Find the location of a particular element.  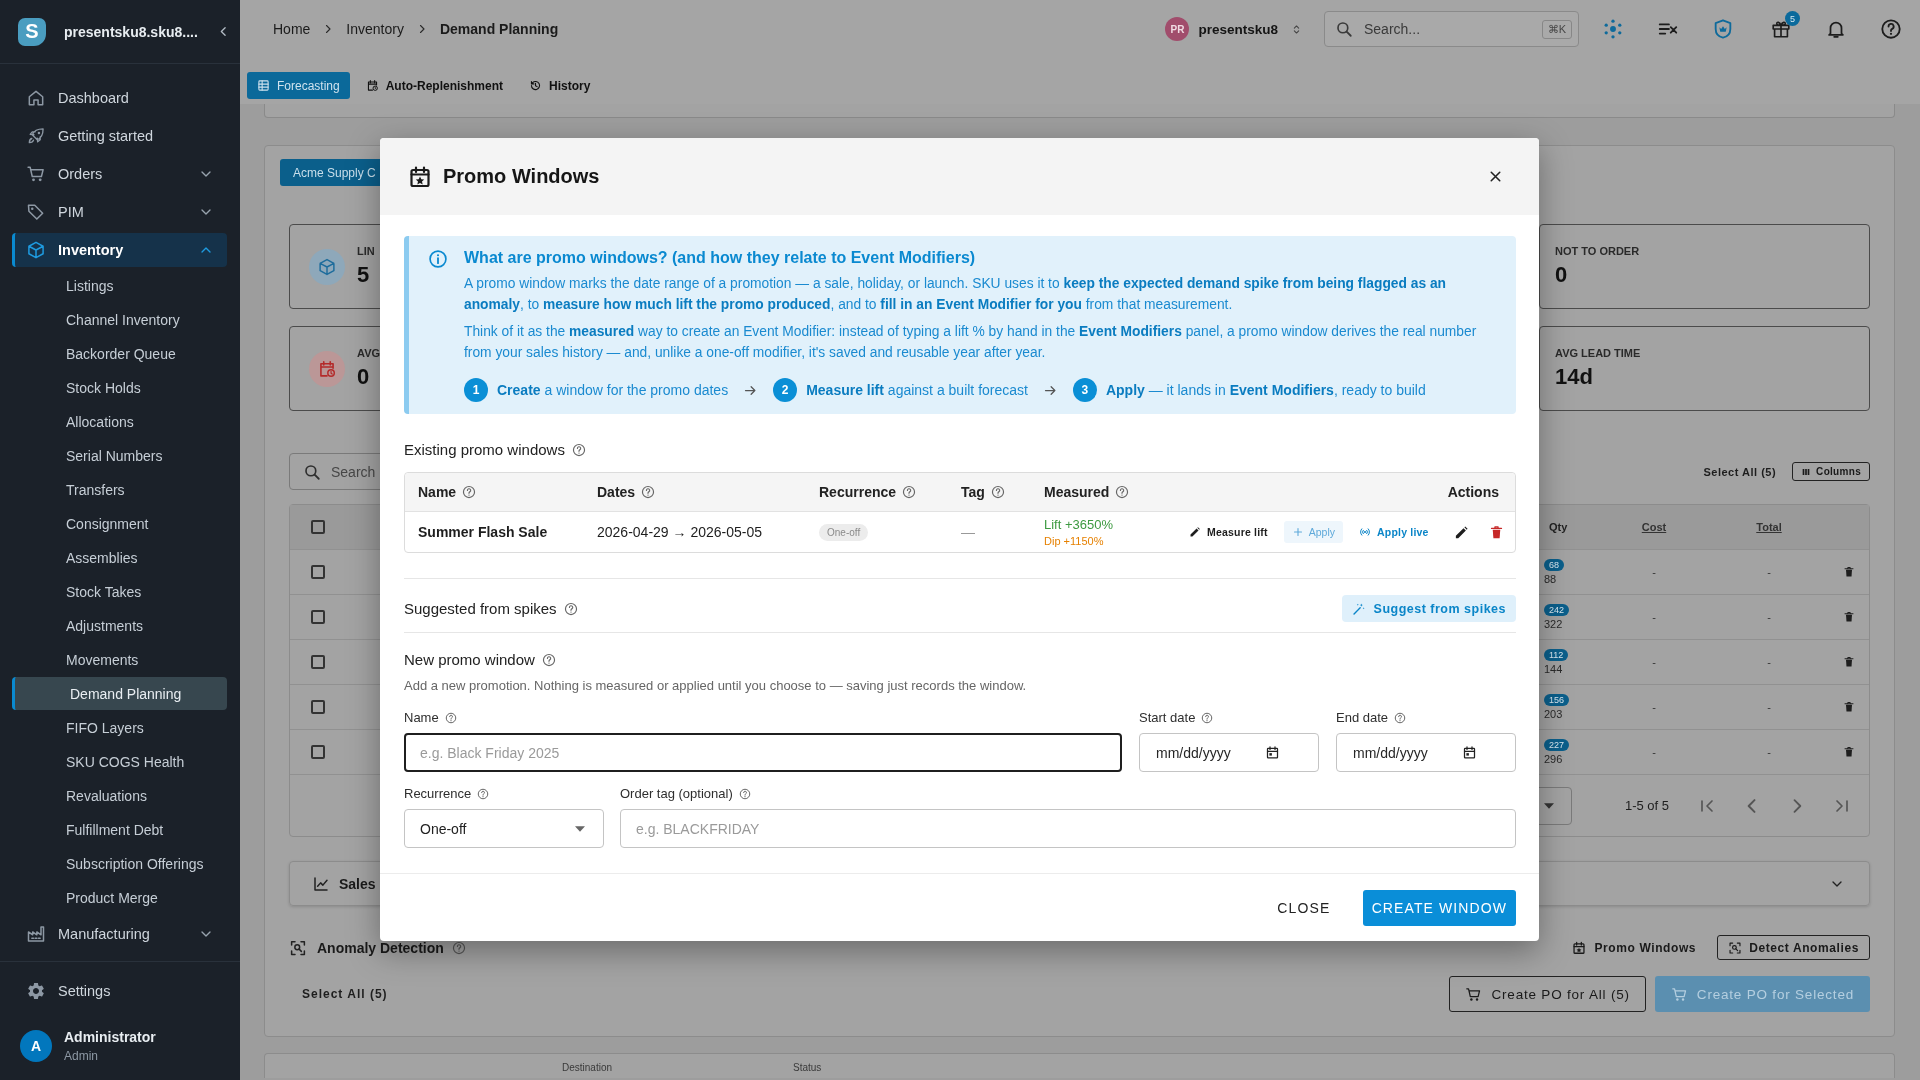

factory-icon is located at coordinates (36, 934).